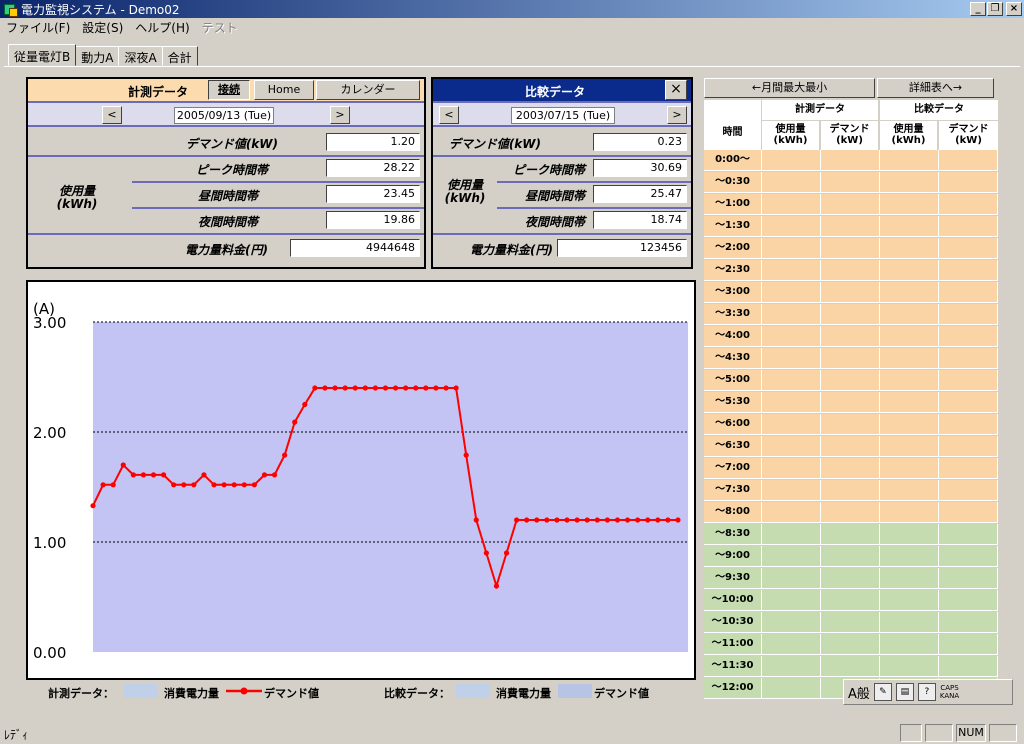  I want to click on table-row-time: ～1:30, so click(733, 226).